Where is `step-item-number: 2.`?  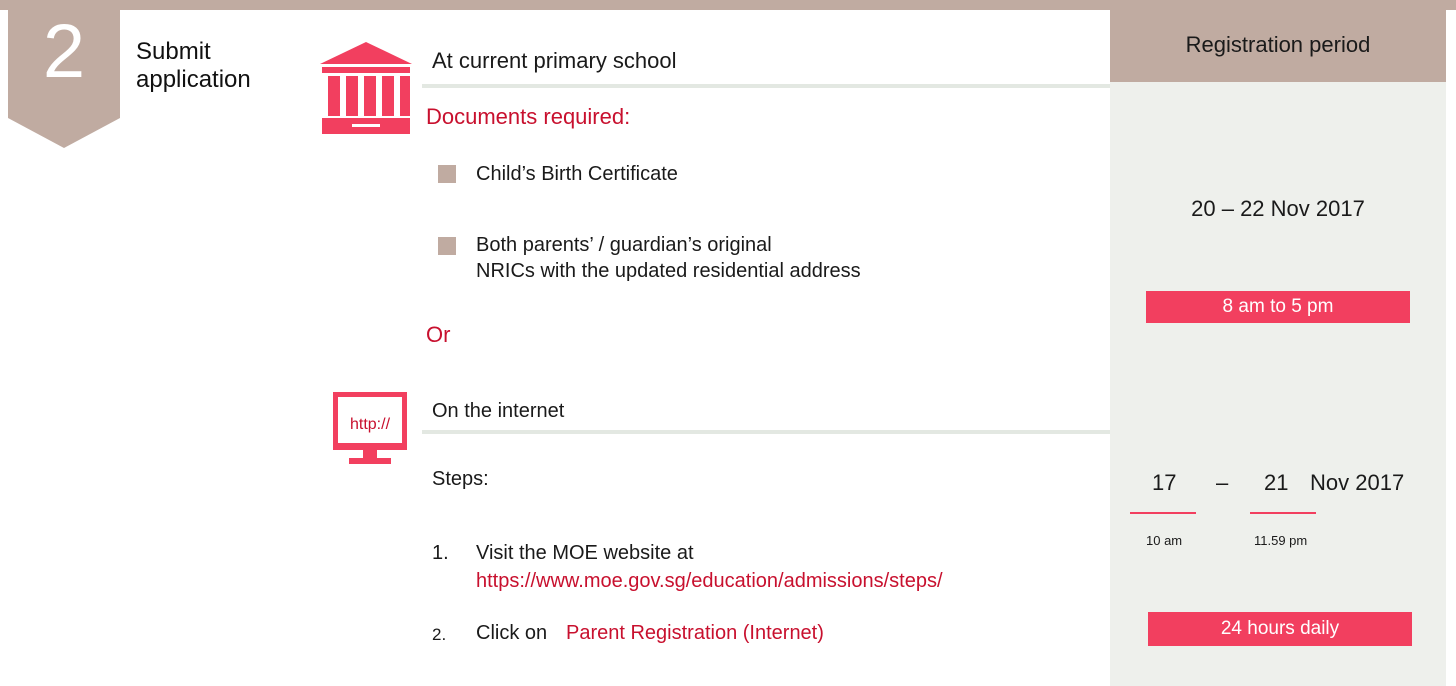 step-item-number: 2. is located at coordinates (439, 634).